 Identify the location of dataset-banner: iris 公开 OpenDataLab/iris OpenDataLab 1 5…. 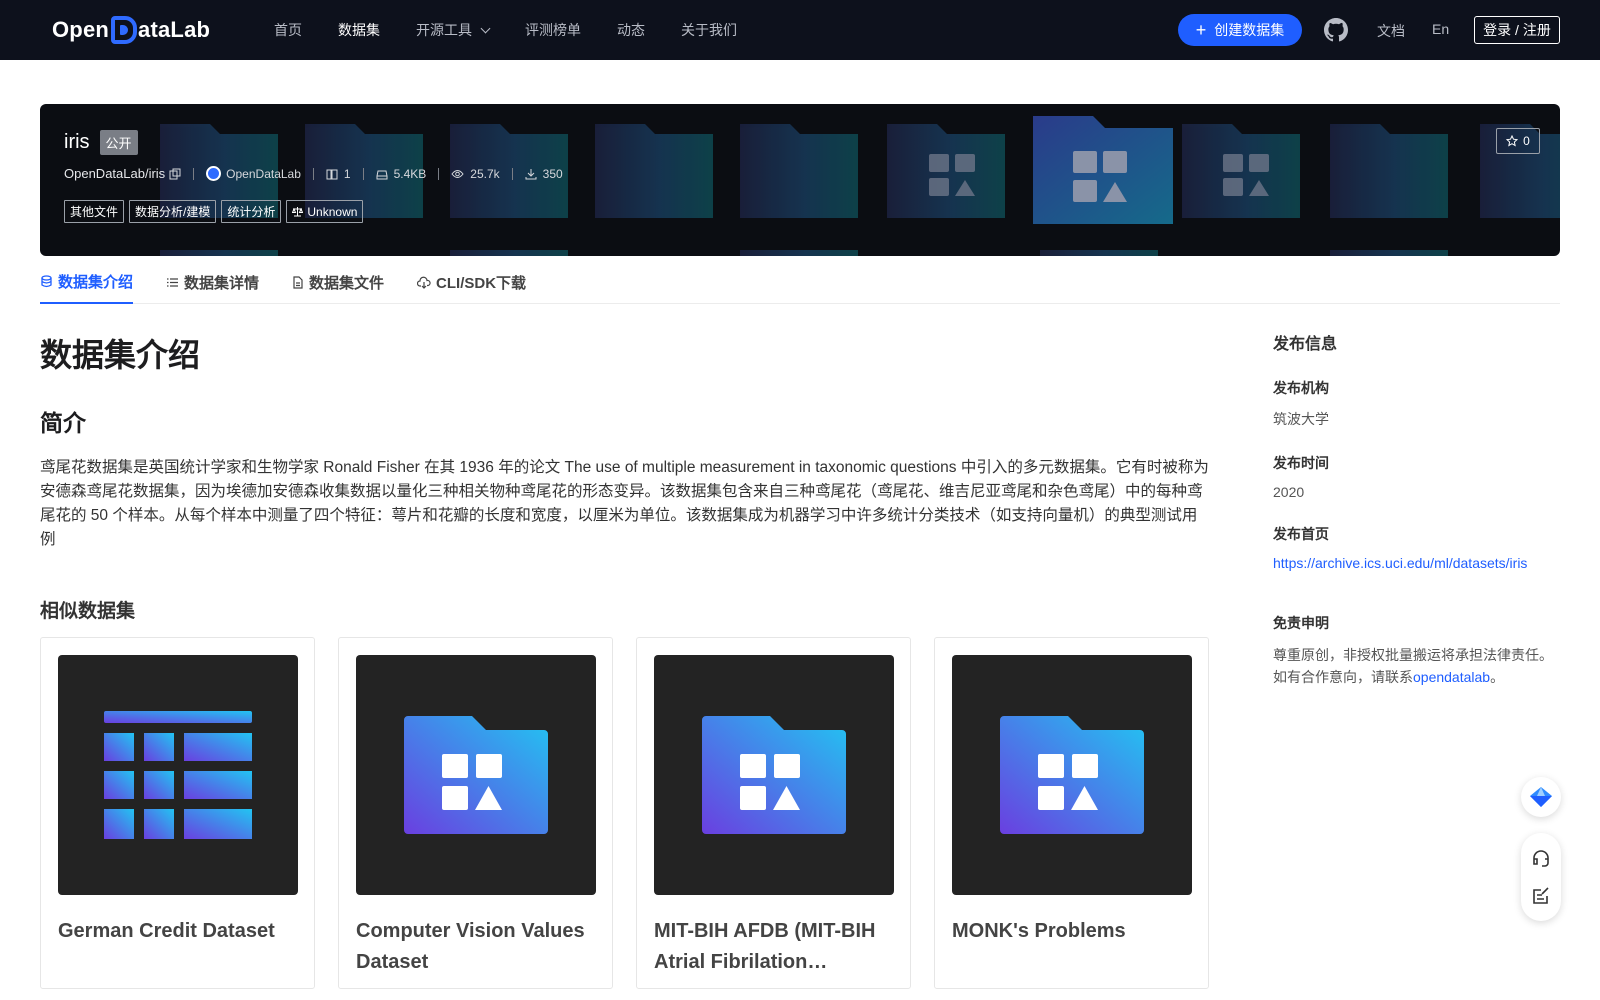
(800, 180).